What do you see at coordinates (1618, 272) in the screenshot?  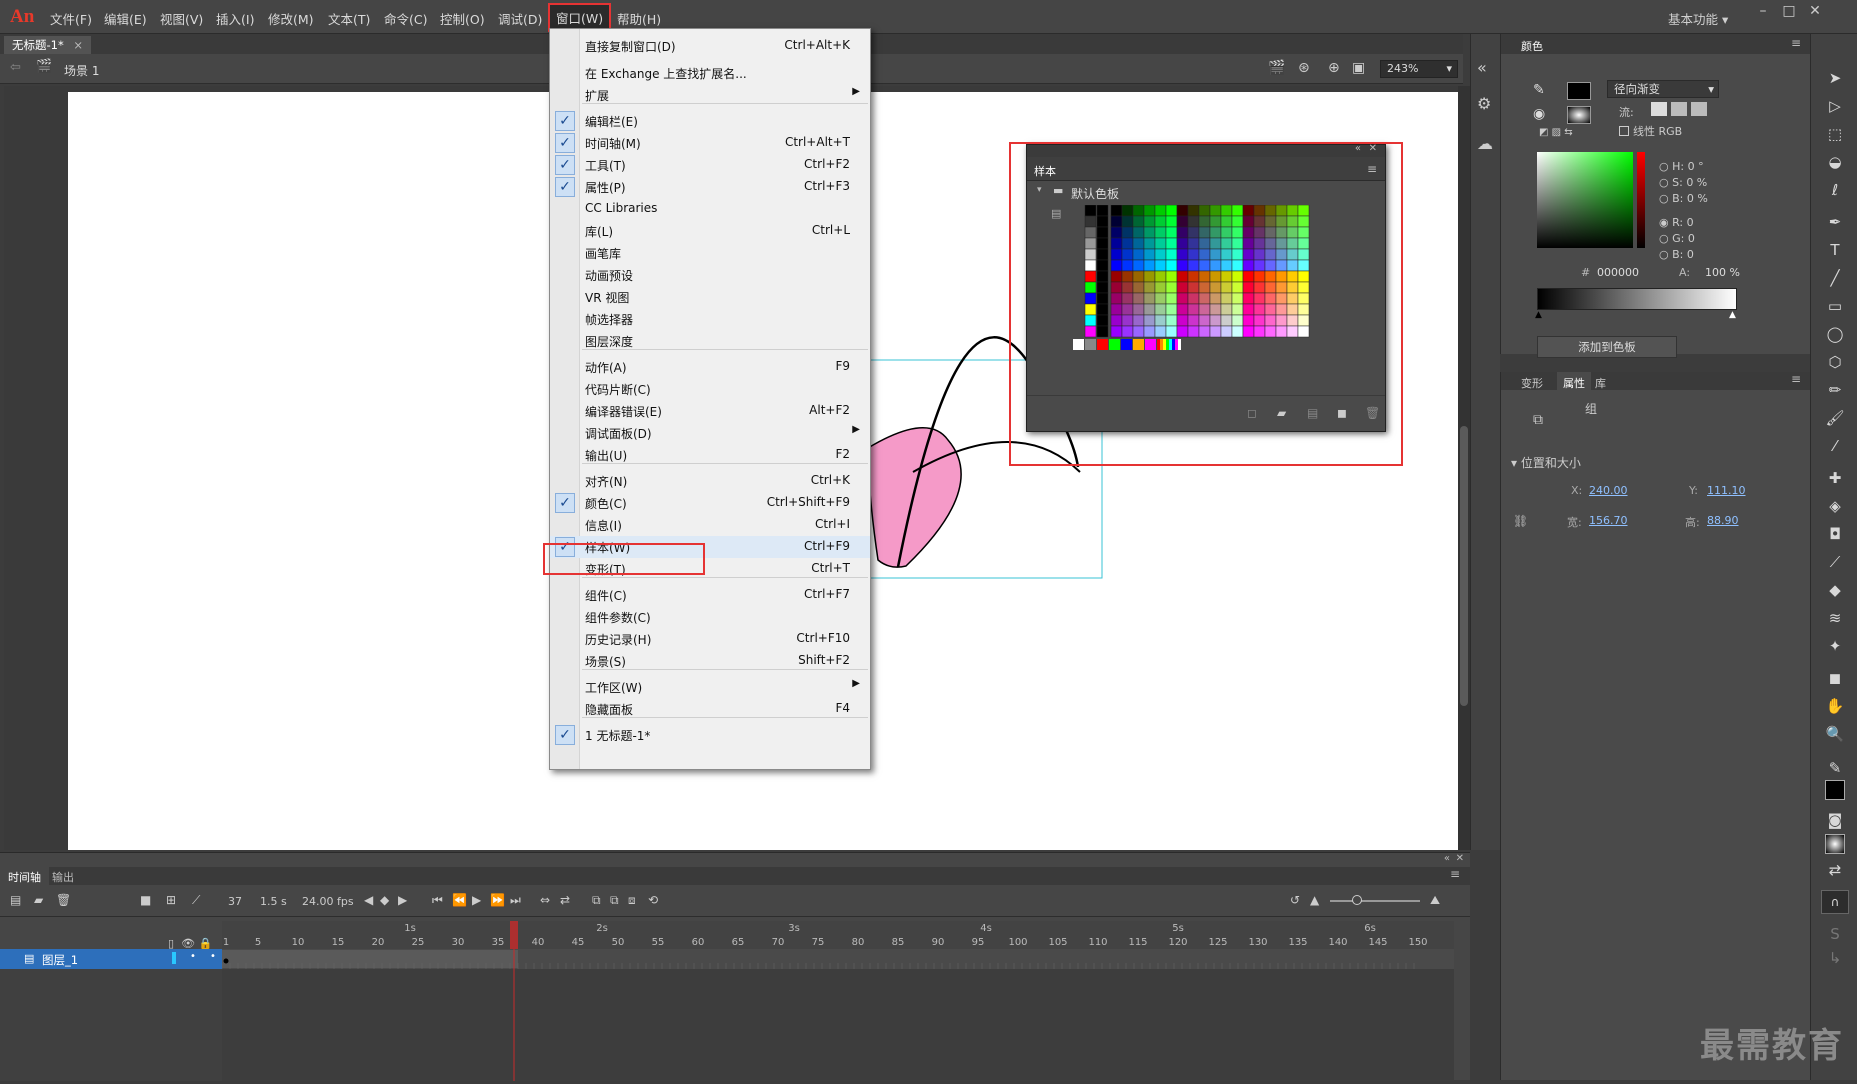 I see `hex-value: 000000` at bounding box center [1618, 272].